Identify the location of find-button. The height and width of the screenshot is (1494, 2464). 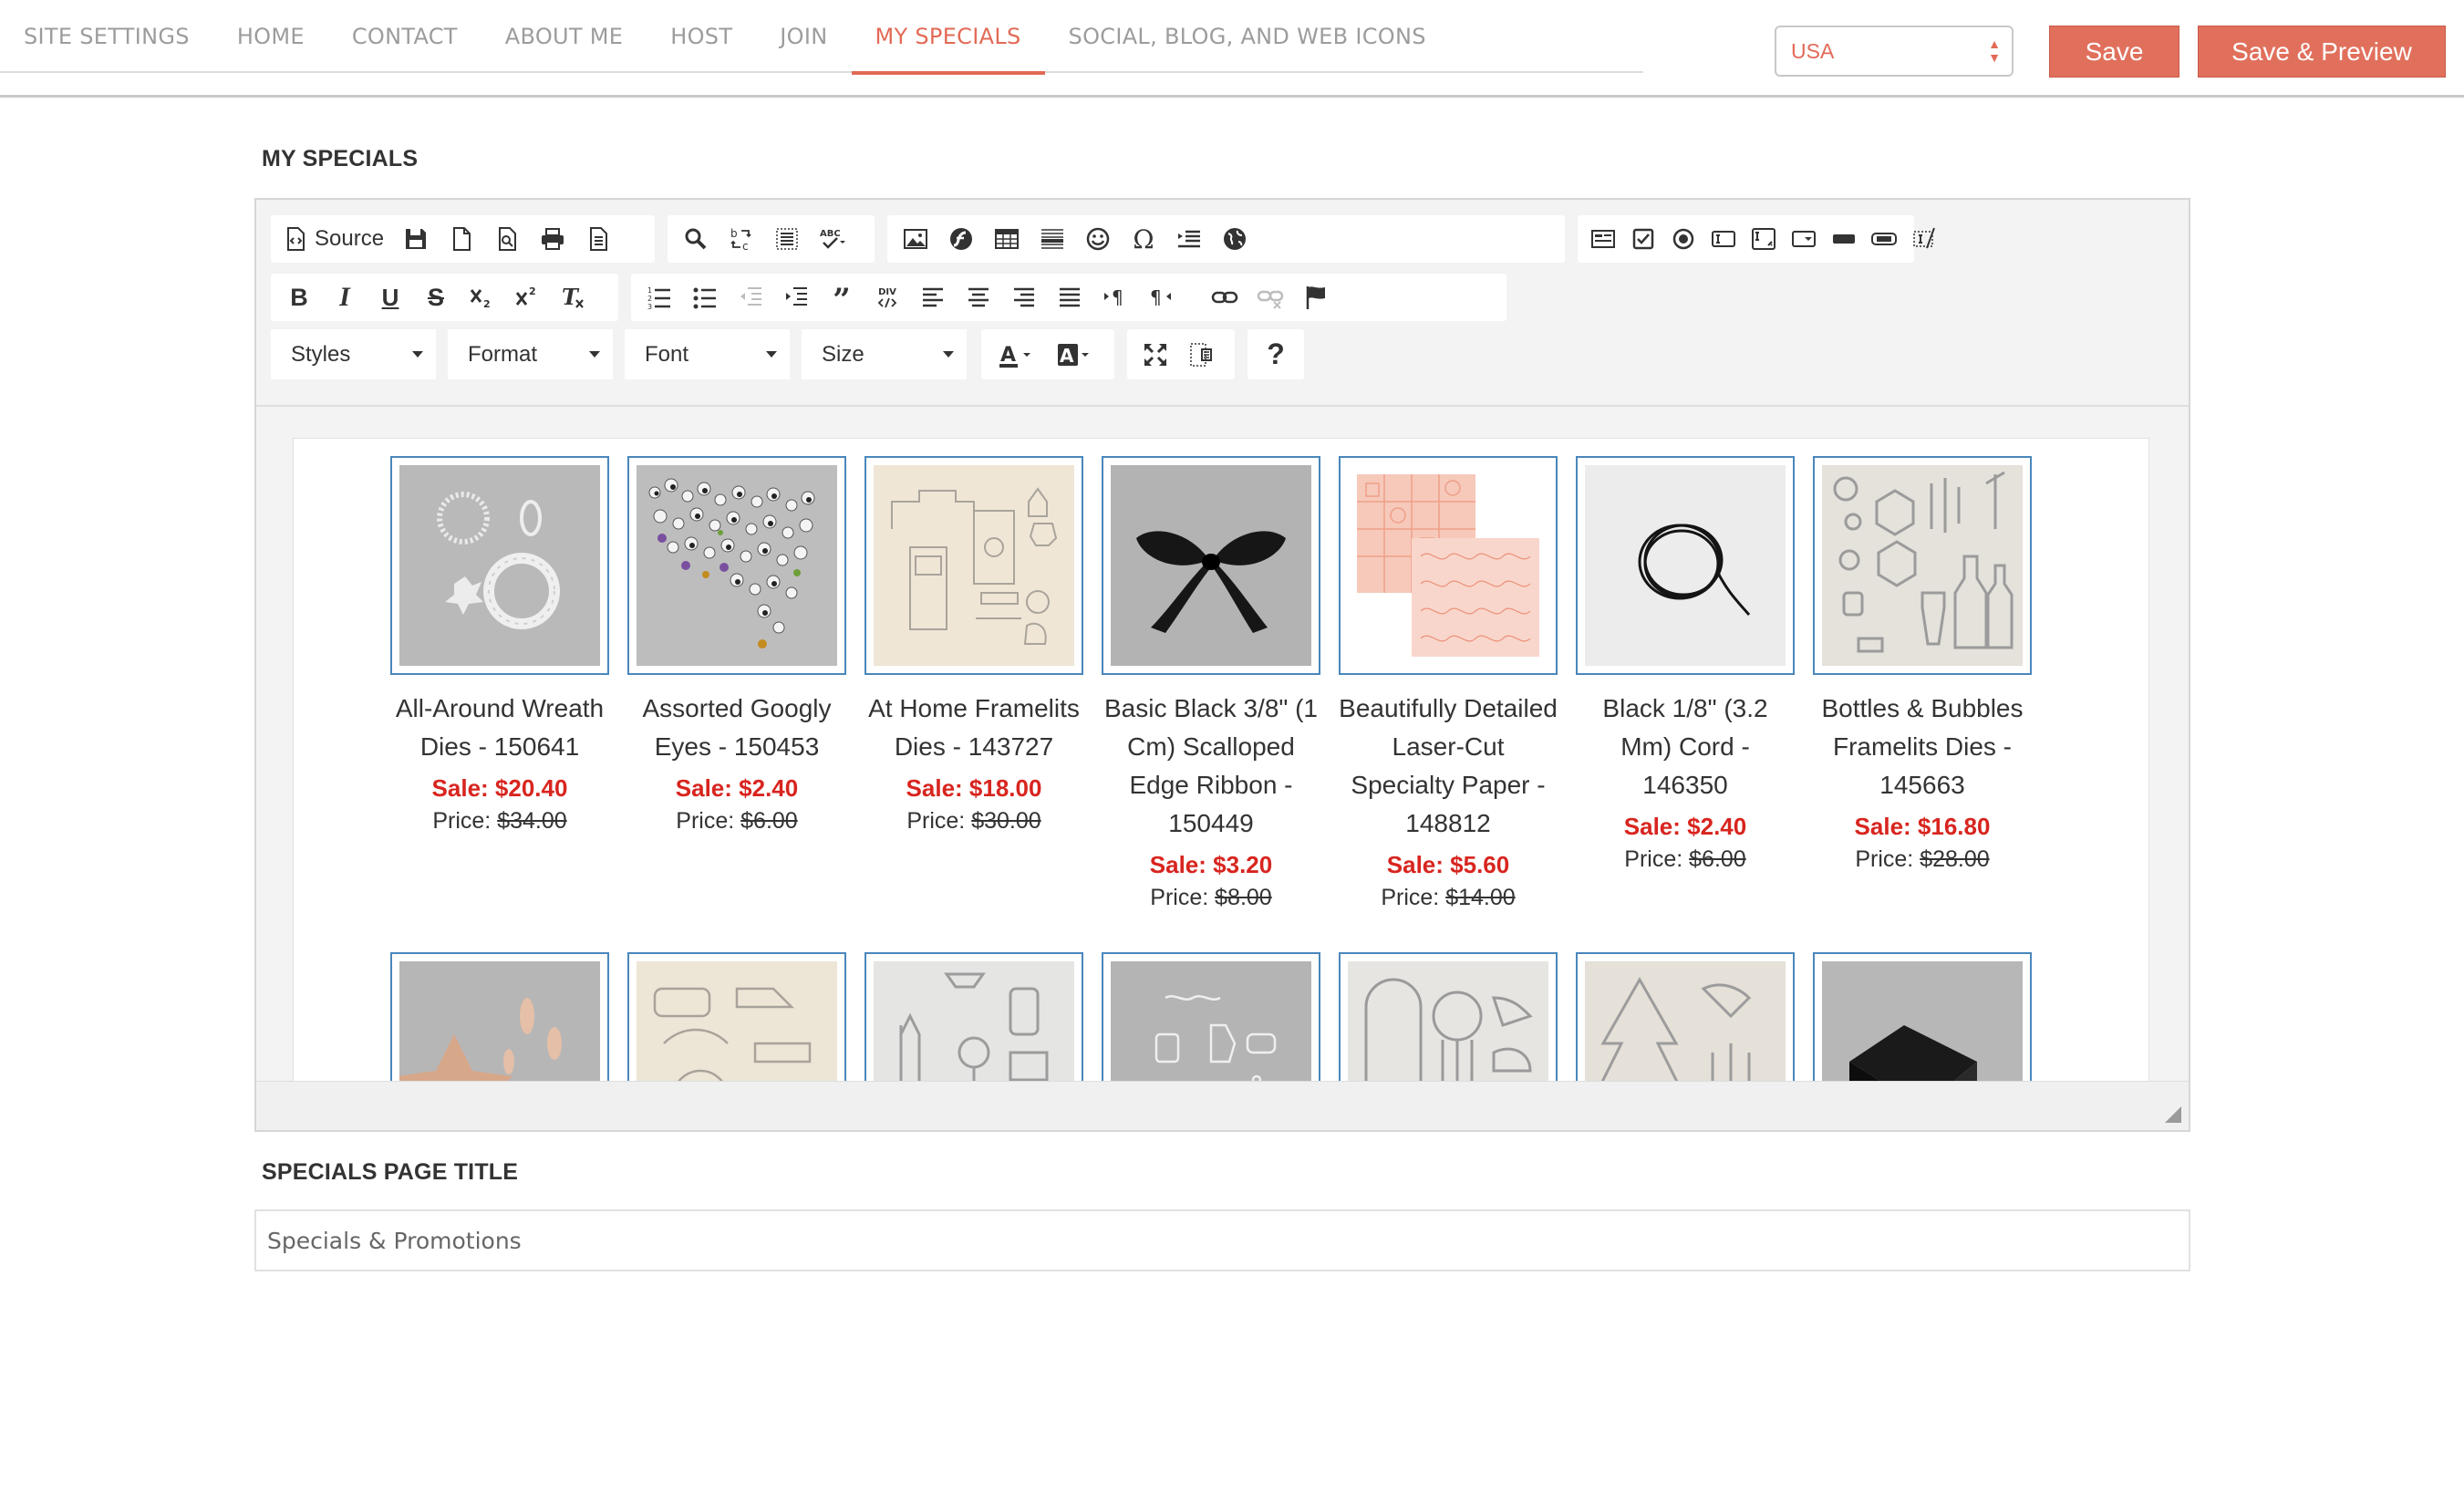
(696, 239).